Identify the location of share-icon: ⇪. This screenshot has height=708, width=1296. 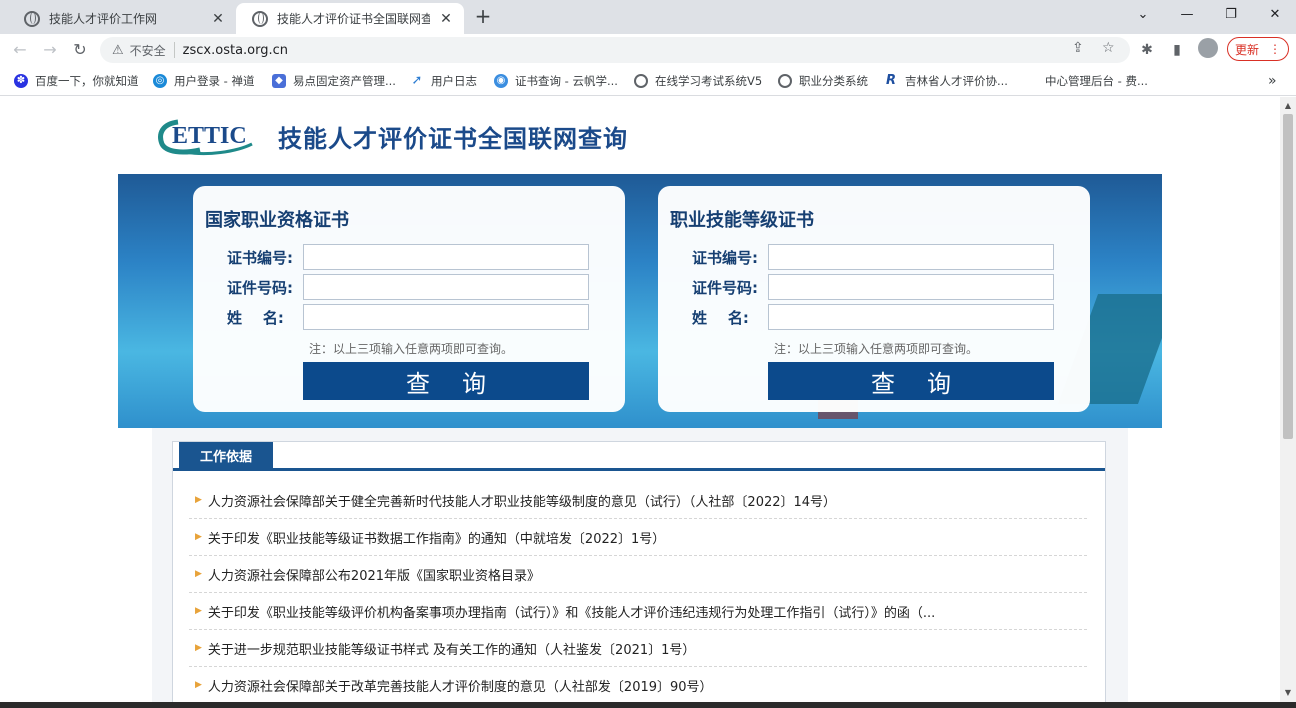
(1078, 48).